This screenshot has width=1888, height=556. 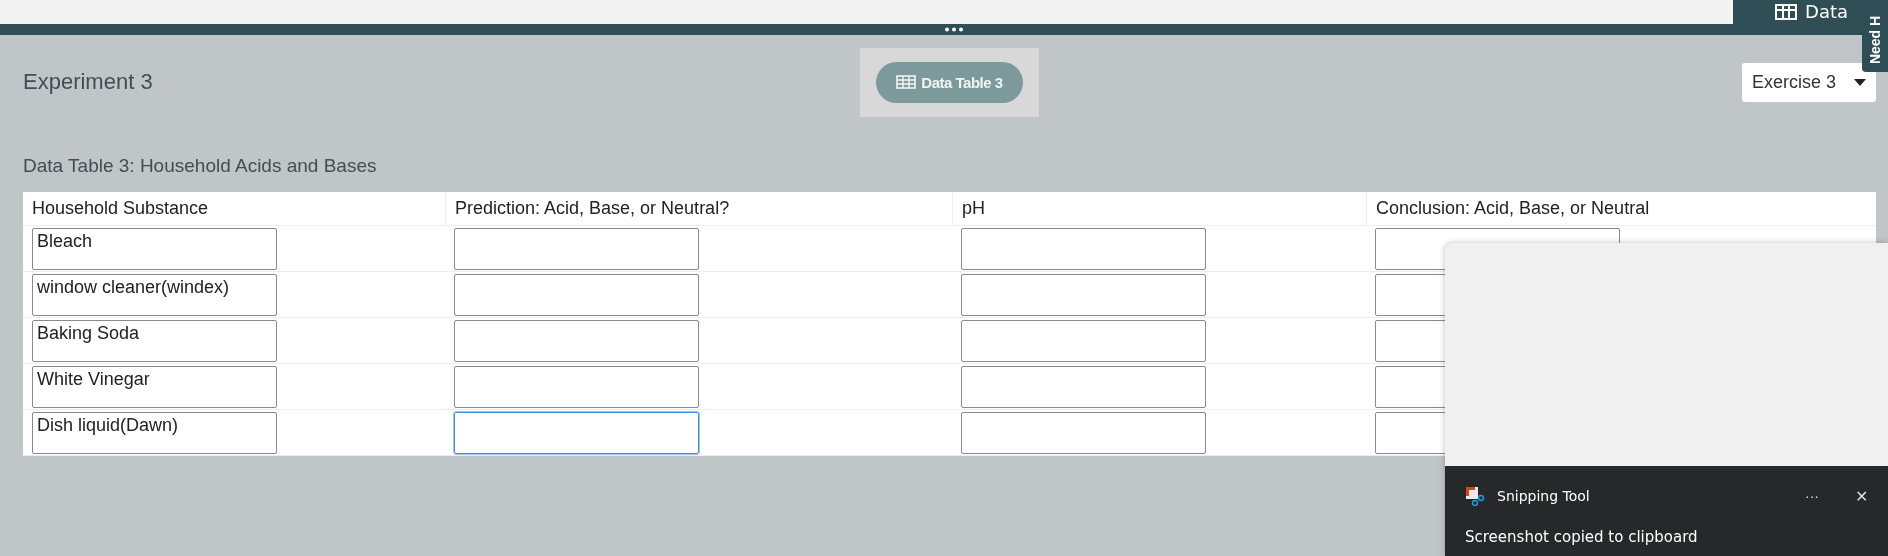 What do you see at coordinates (1812, 496) in the screenshot?
I see `more-button: ···` at bounding box center [1812, 496].